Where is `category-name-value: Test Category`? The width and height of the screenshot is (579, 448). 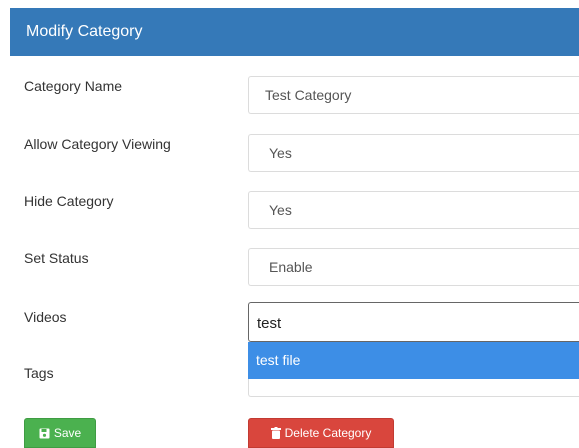
category-name-value: Test Category is located at coordinates (308, 95).